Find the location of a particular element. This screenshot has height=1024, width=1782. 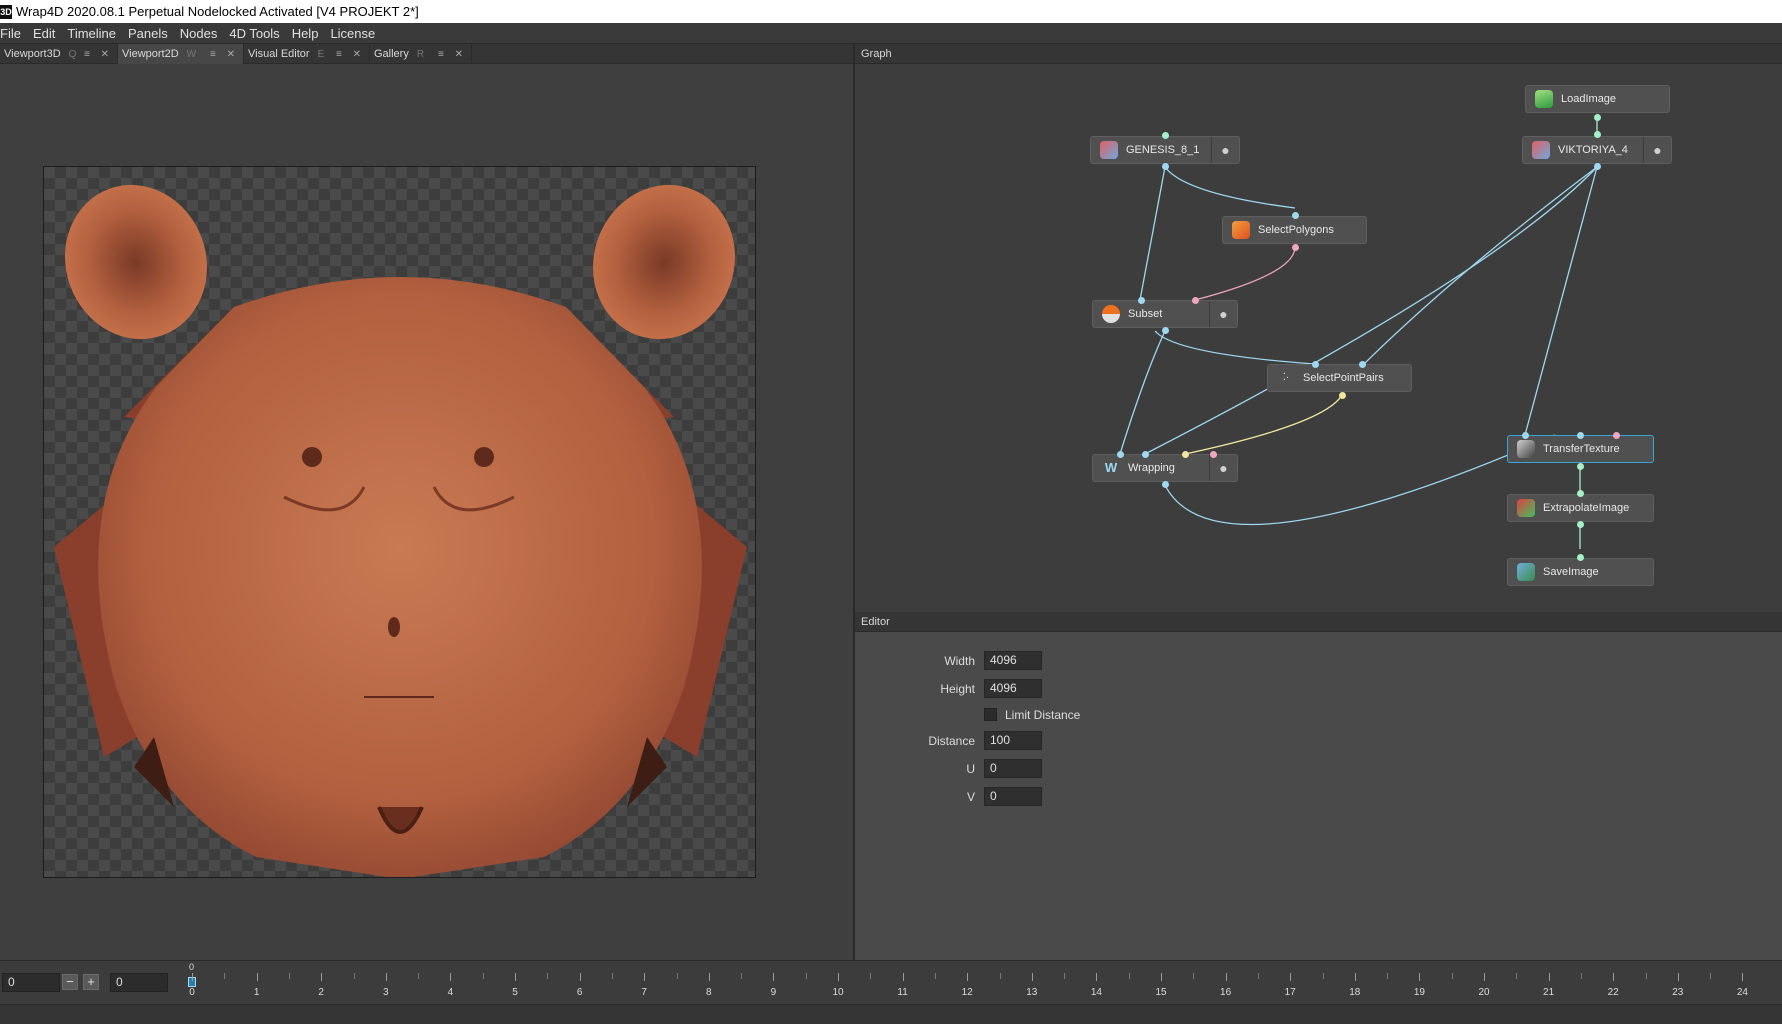

frame-decrement-button: − is located at coordinates (70, 982).